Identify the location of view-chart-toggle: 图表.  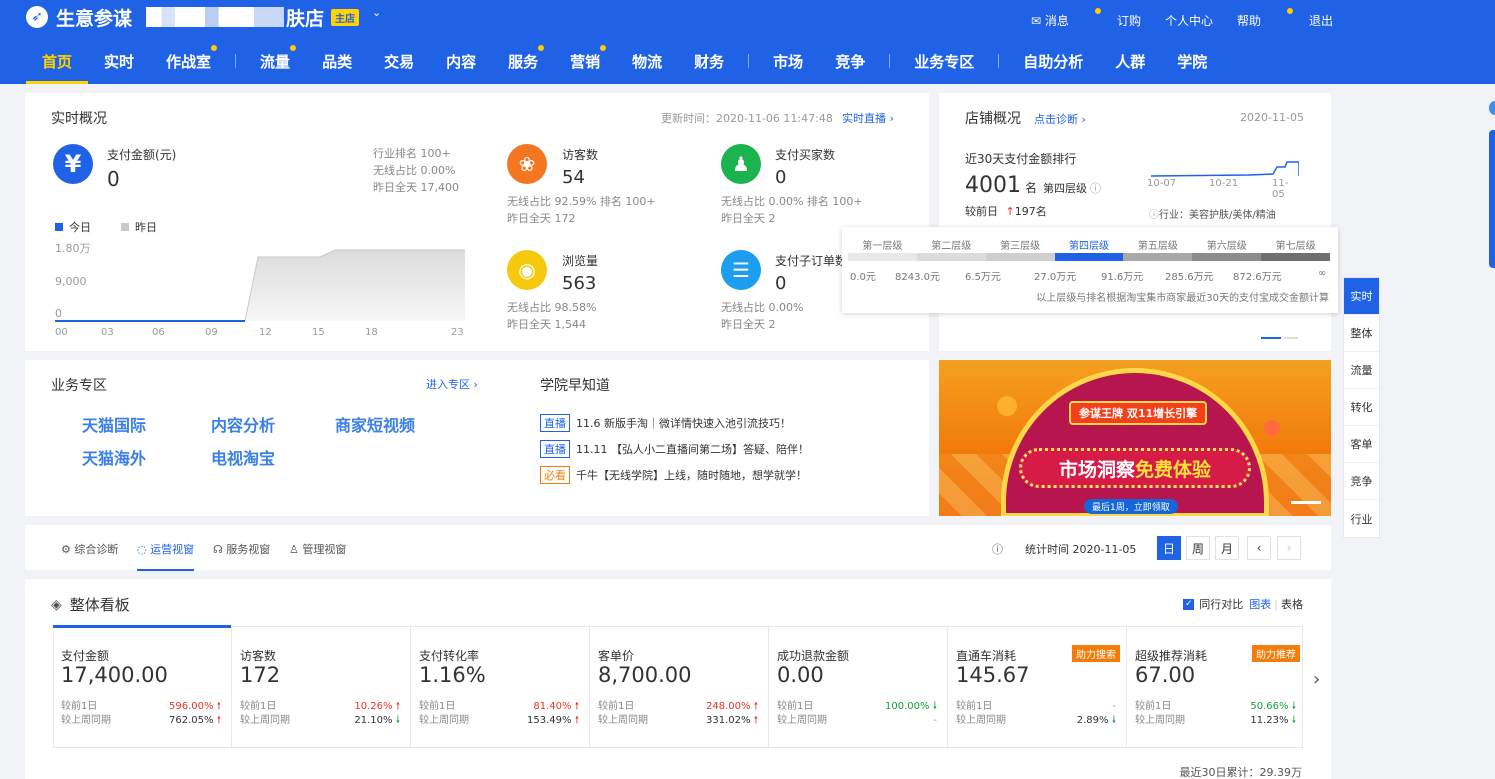
(1260, 604).